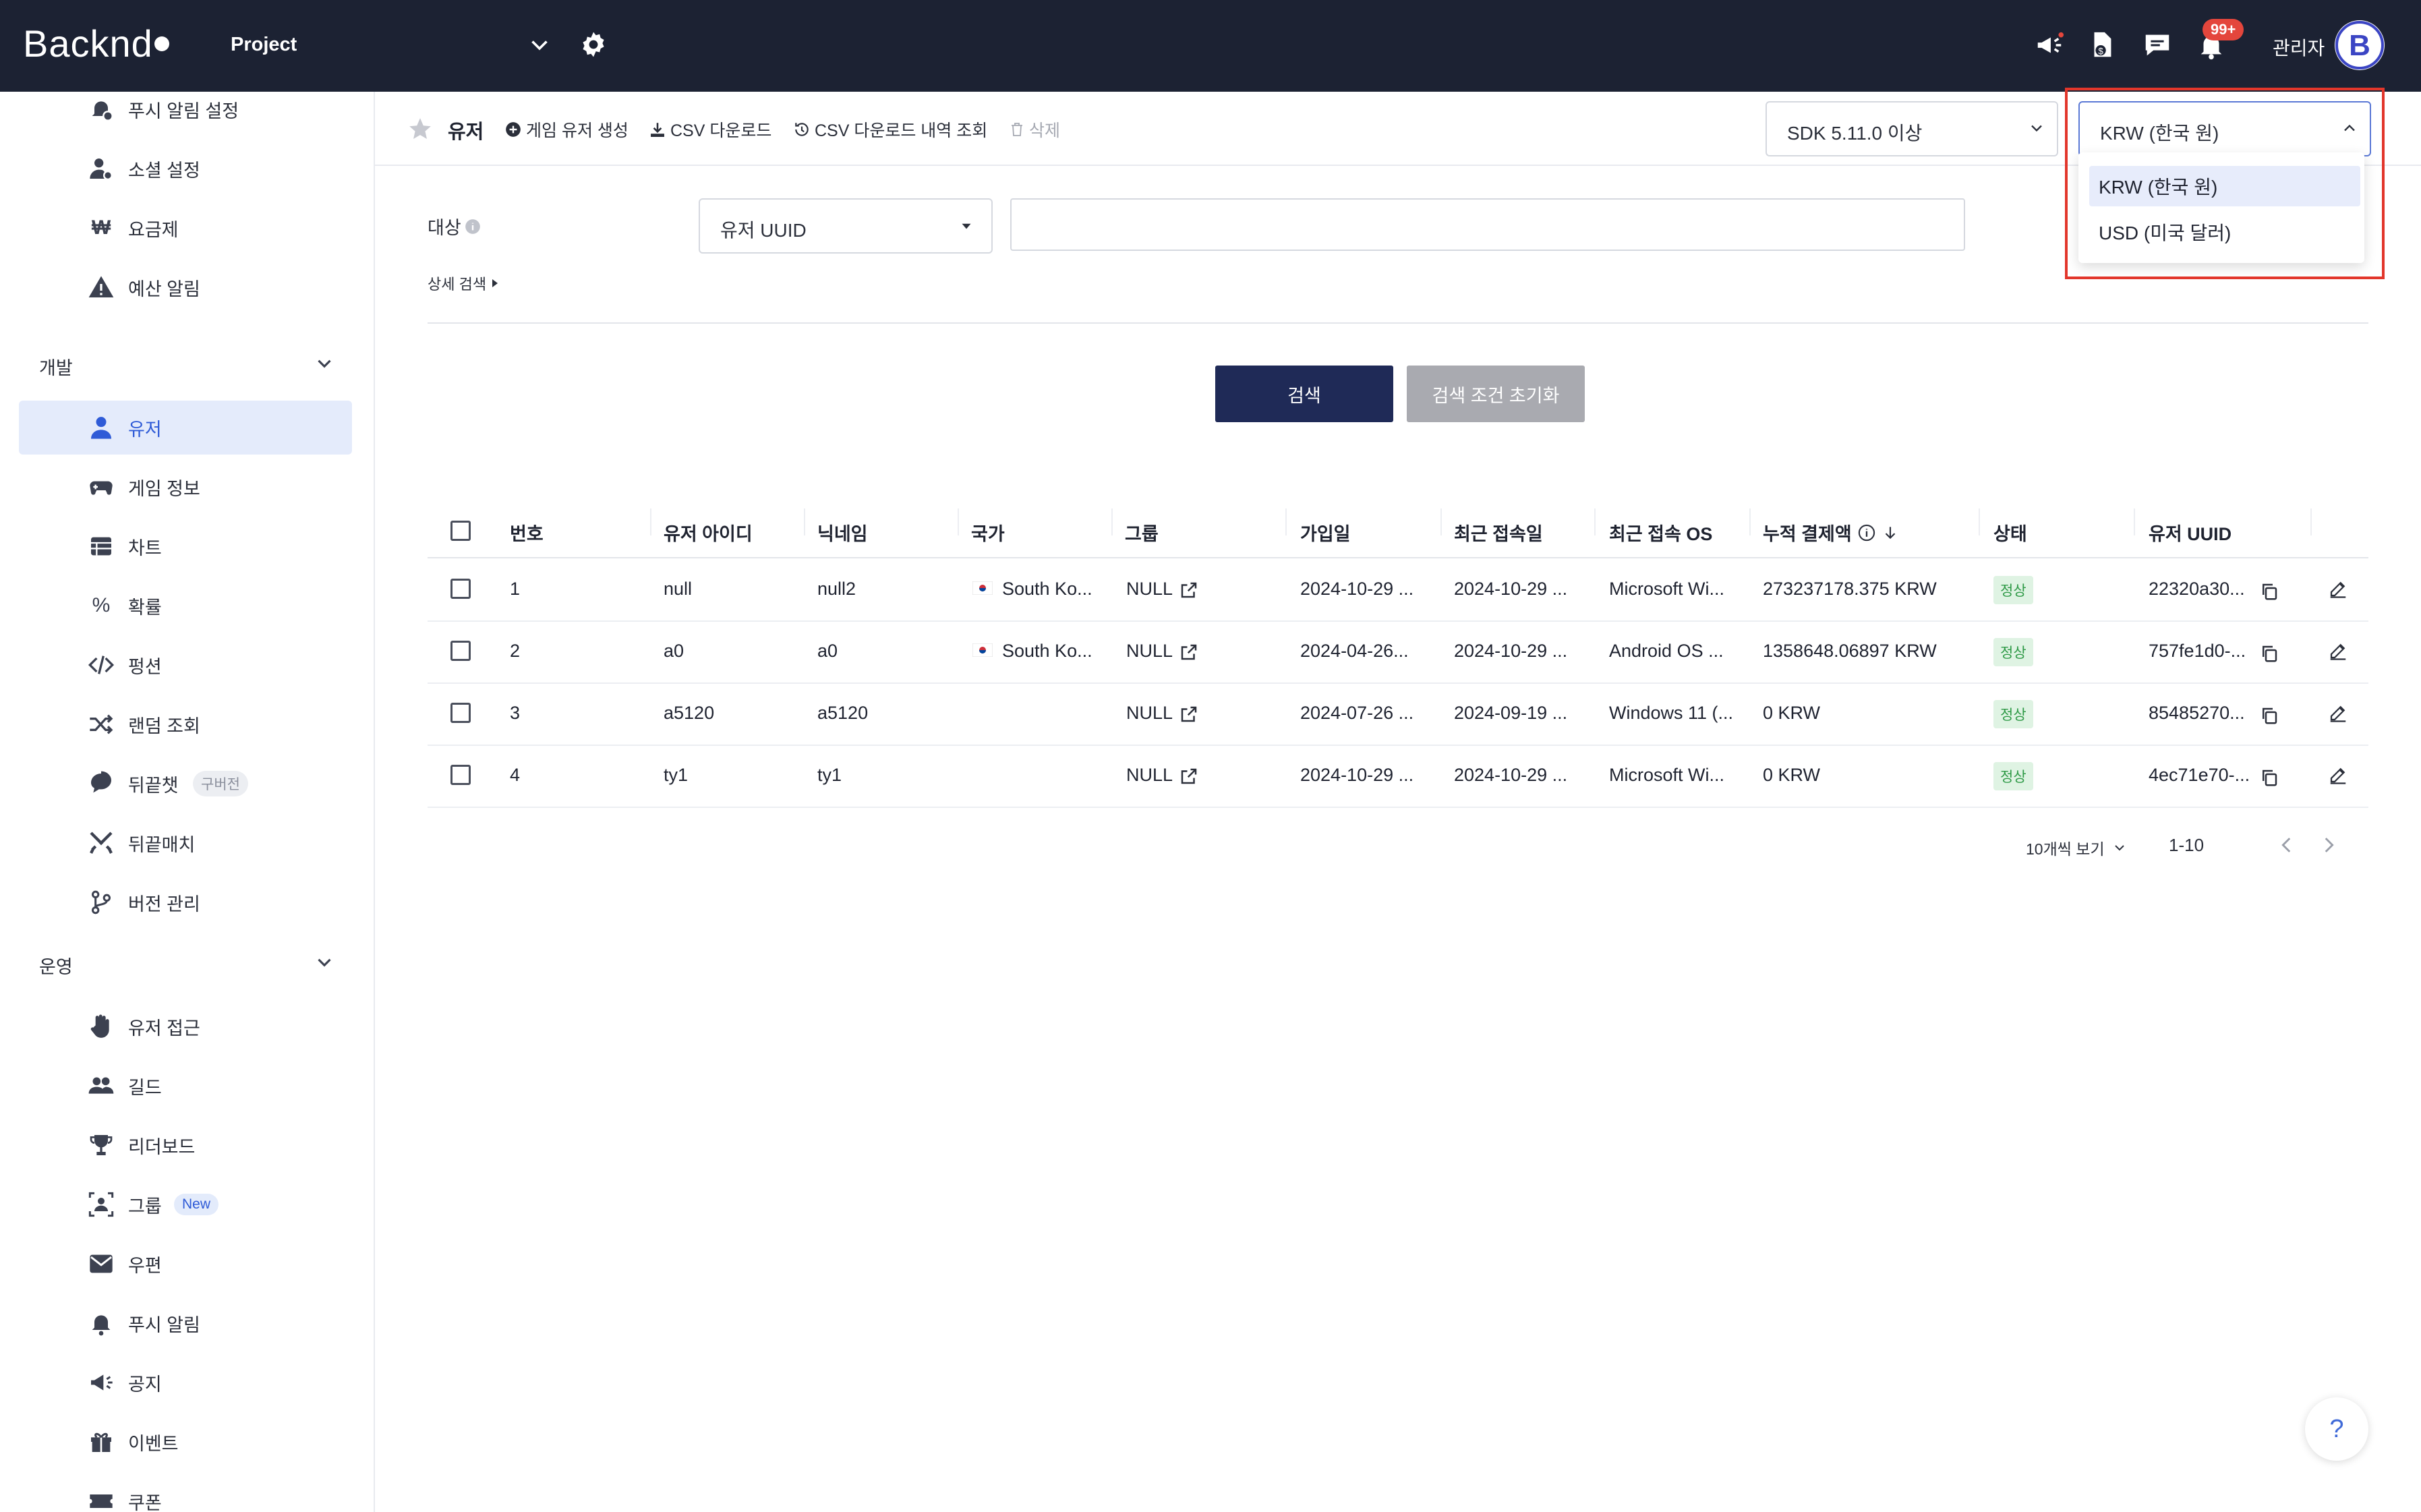  Describe the element at coordinates (1831, 532) in the screenshot. I see `column-total-paid: 누적 결제액` at that location.